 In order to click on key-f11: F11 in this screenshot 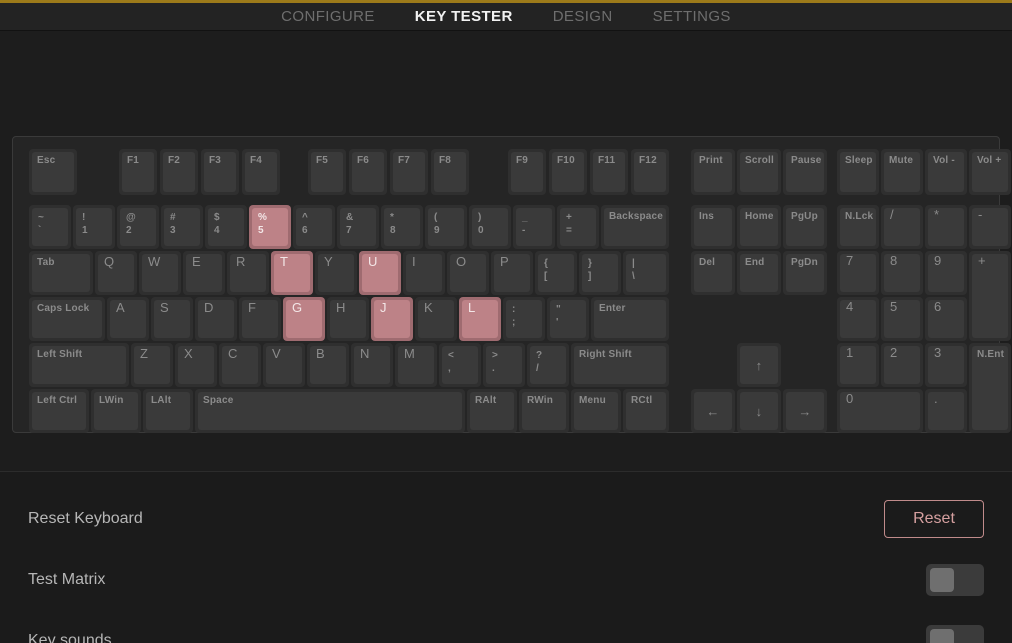, I will do `click(609, 172)`.